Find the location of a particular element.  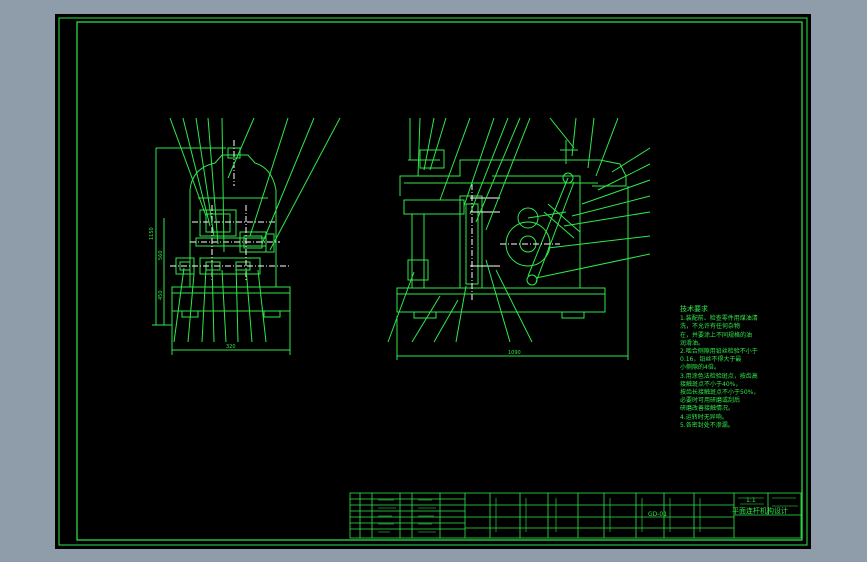

technical-notes-heading: 技术要求 is located at coordinates (694, 309).